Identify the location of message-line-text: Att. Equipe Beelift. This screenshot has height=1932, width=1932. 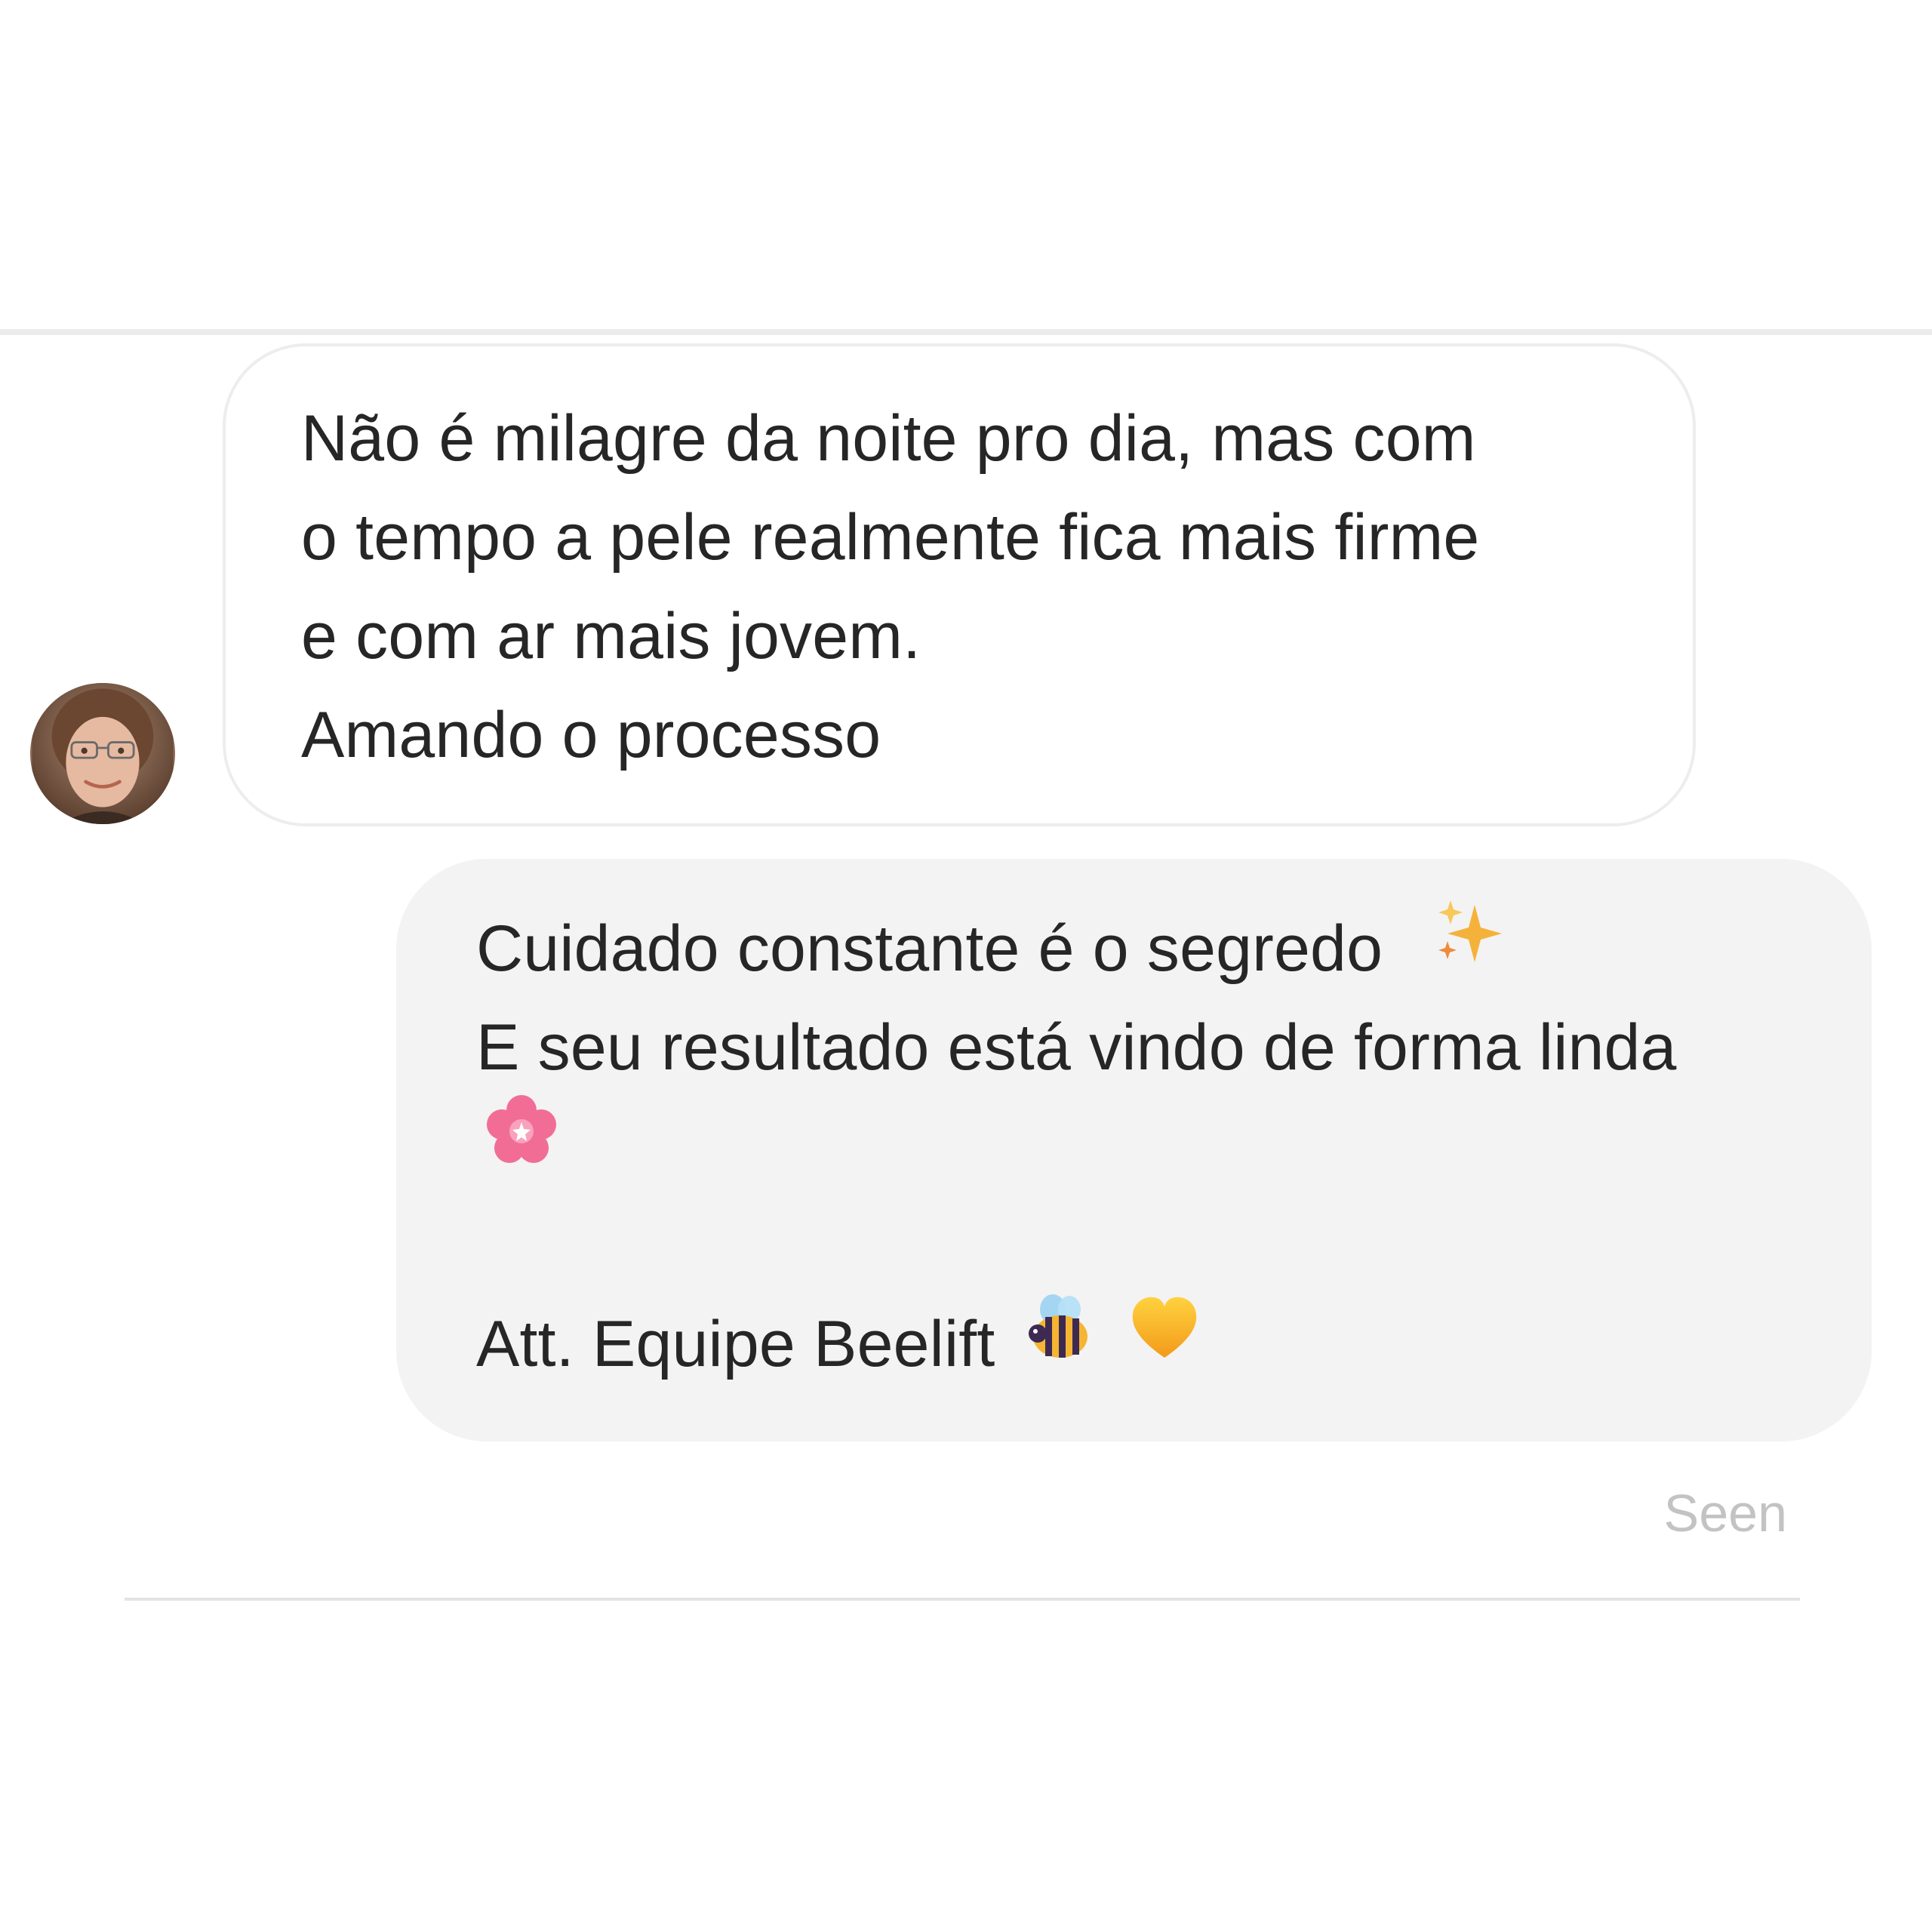
(735, 1344).